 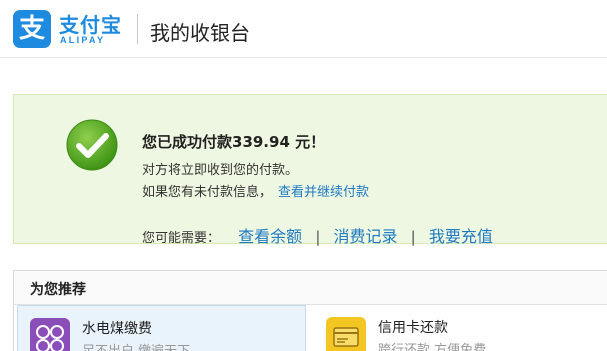 What do you see at coordinates (200, 33) in the screenshot?
I see `page-title: 我的收银台` at bounding box center [200, 33].